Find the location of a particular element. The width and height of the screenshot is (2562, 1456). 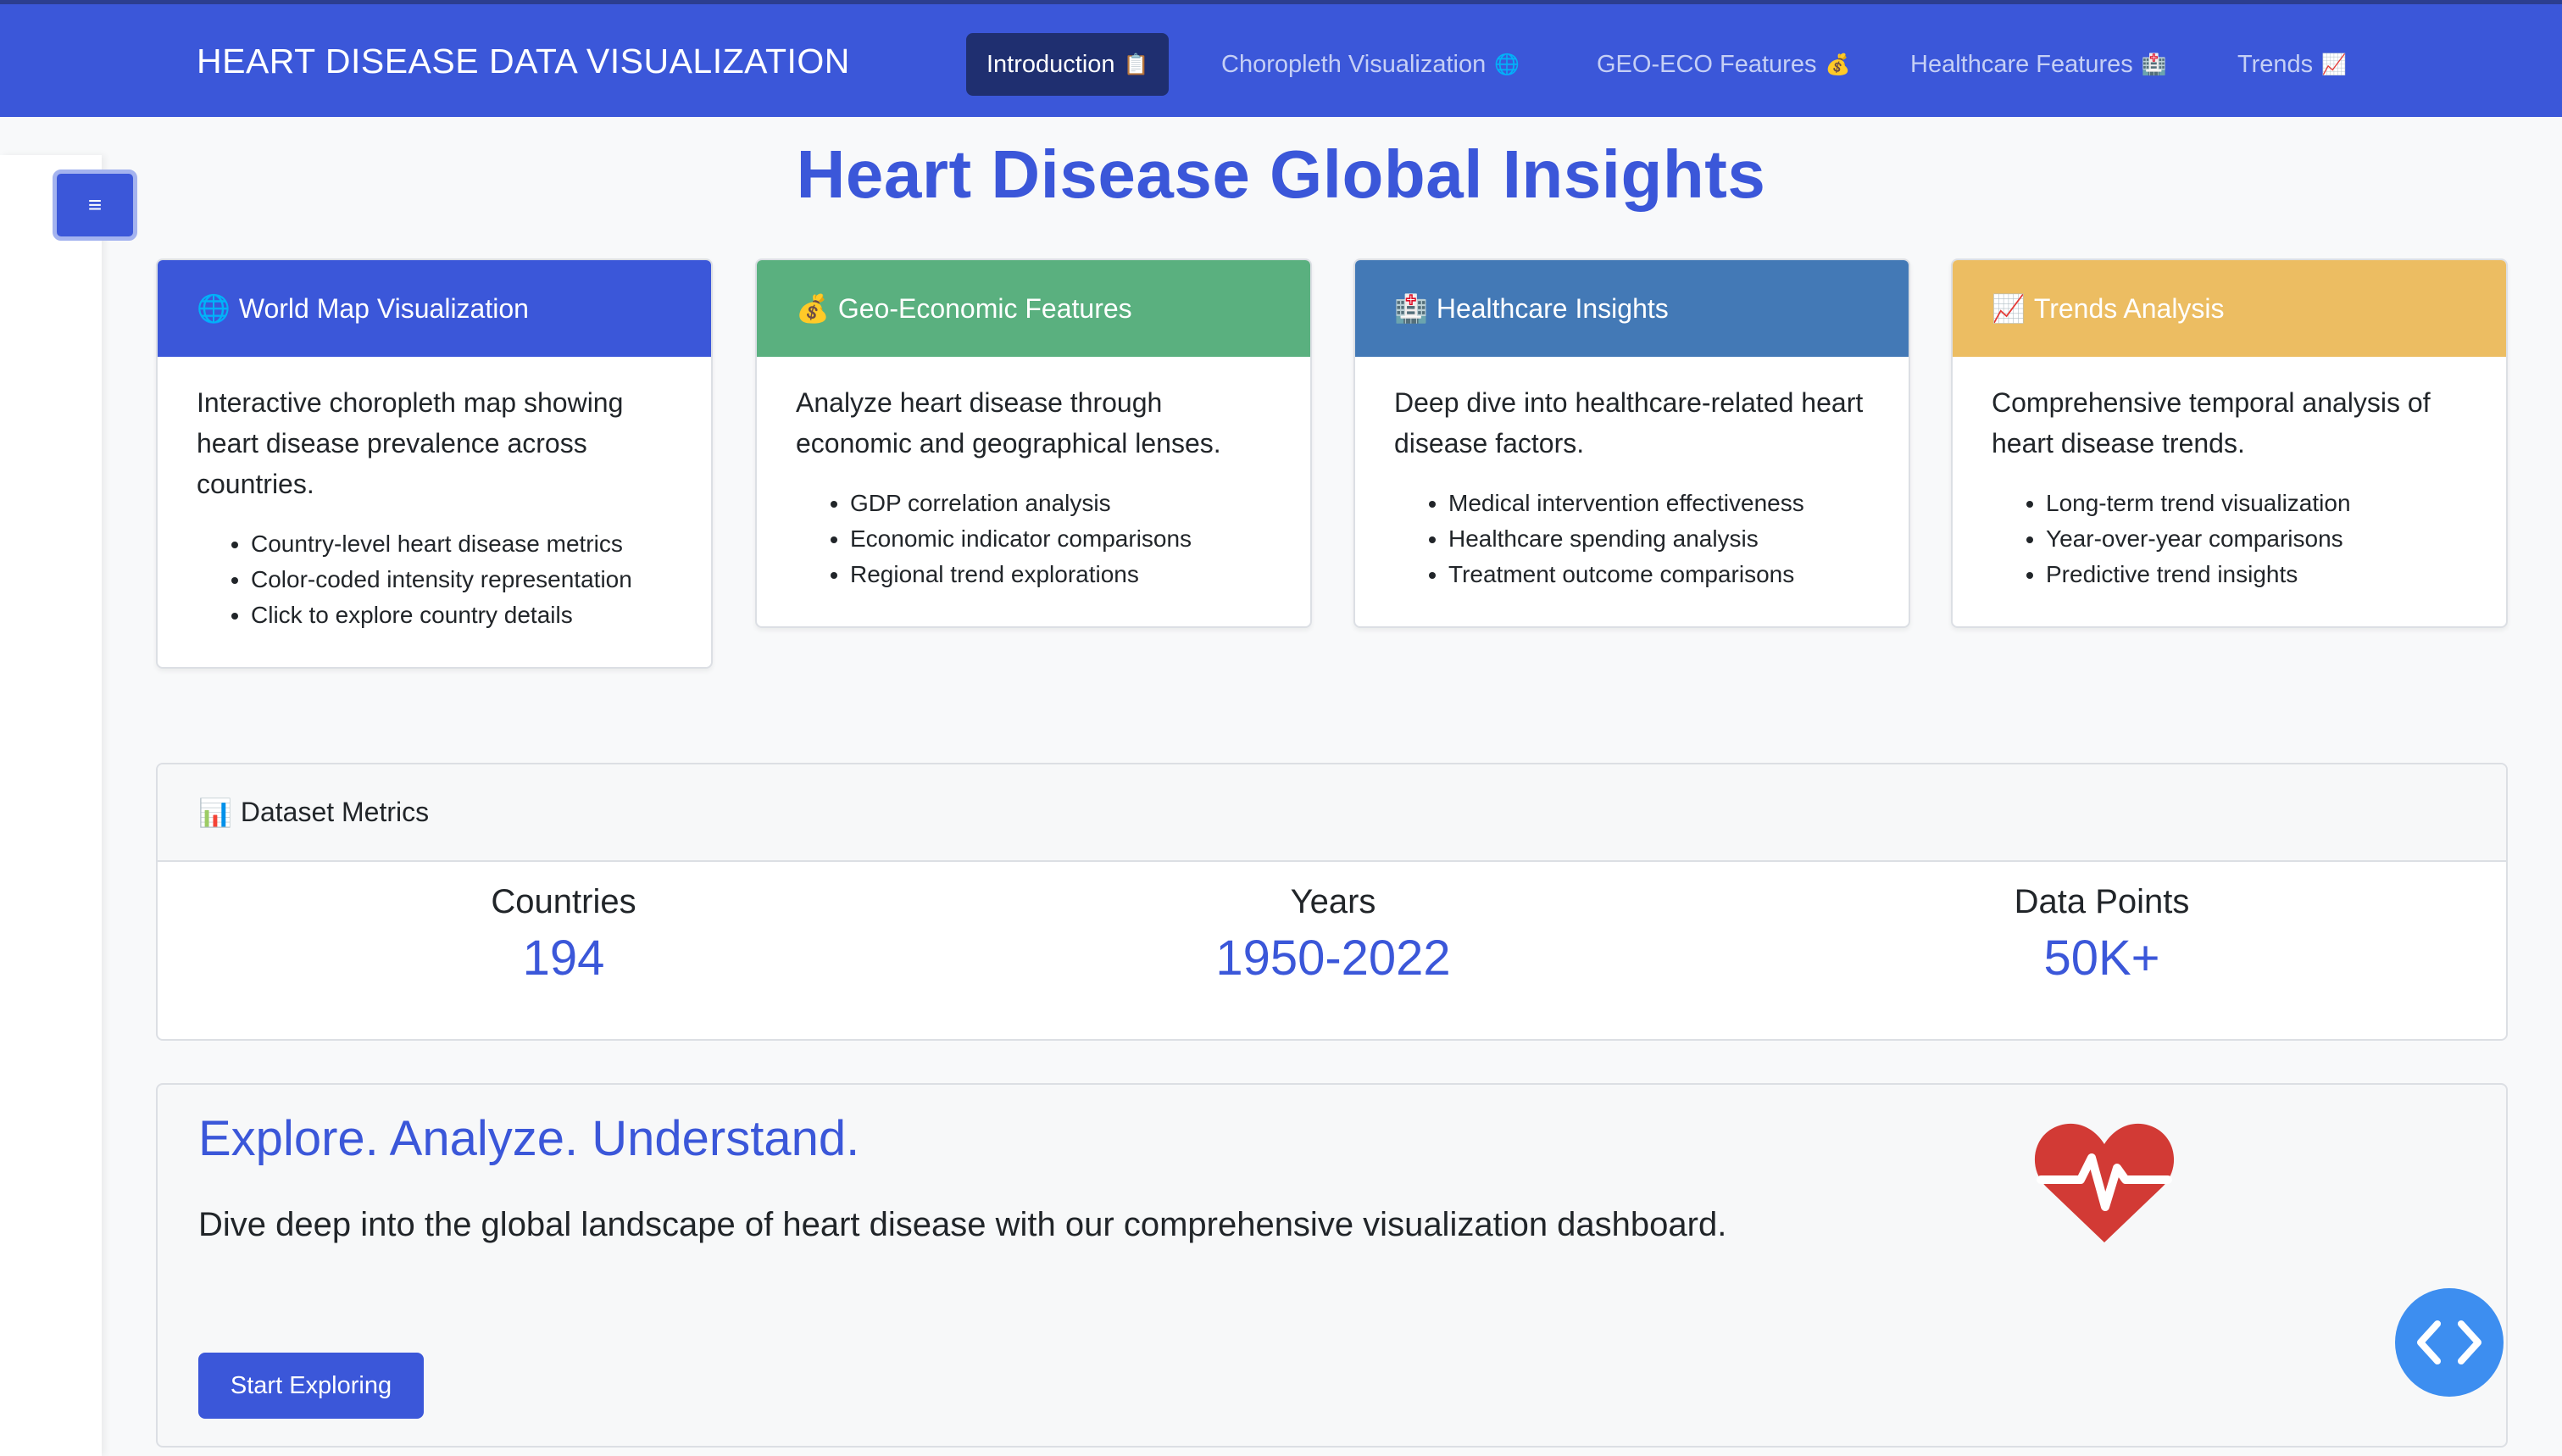

nav-geo-eco: GEO-ECO Features 💰 is located at coordinates (1723, 64).